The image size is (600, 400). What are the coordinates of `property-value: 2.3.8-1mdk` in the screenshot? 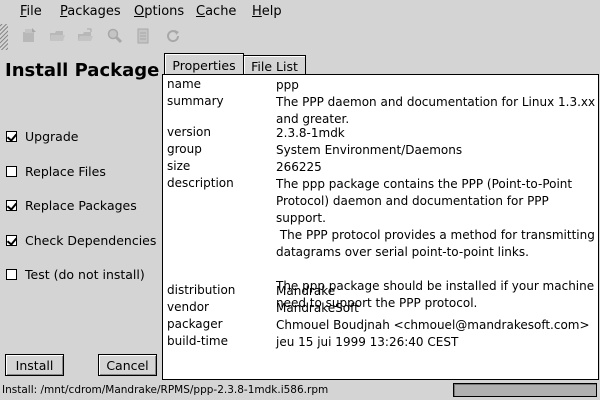 It's located at (310, 133).